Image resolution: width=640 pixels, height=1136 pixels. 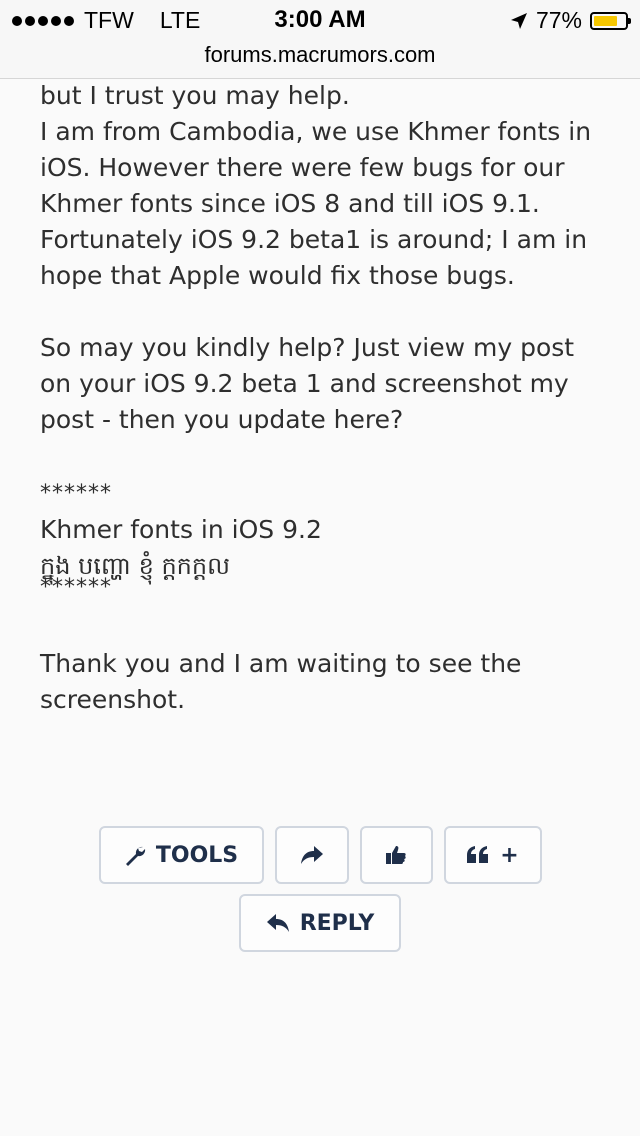 I want to click on battery-percent: 77%, so click(x=558, y=20).